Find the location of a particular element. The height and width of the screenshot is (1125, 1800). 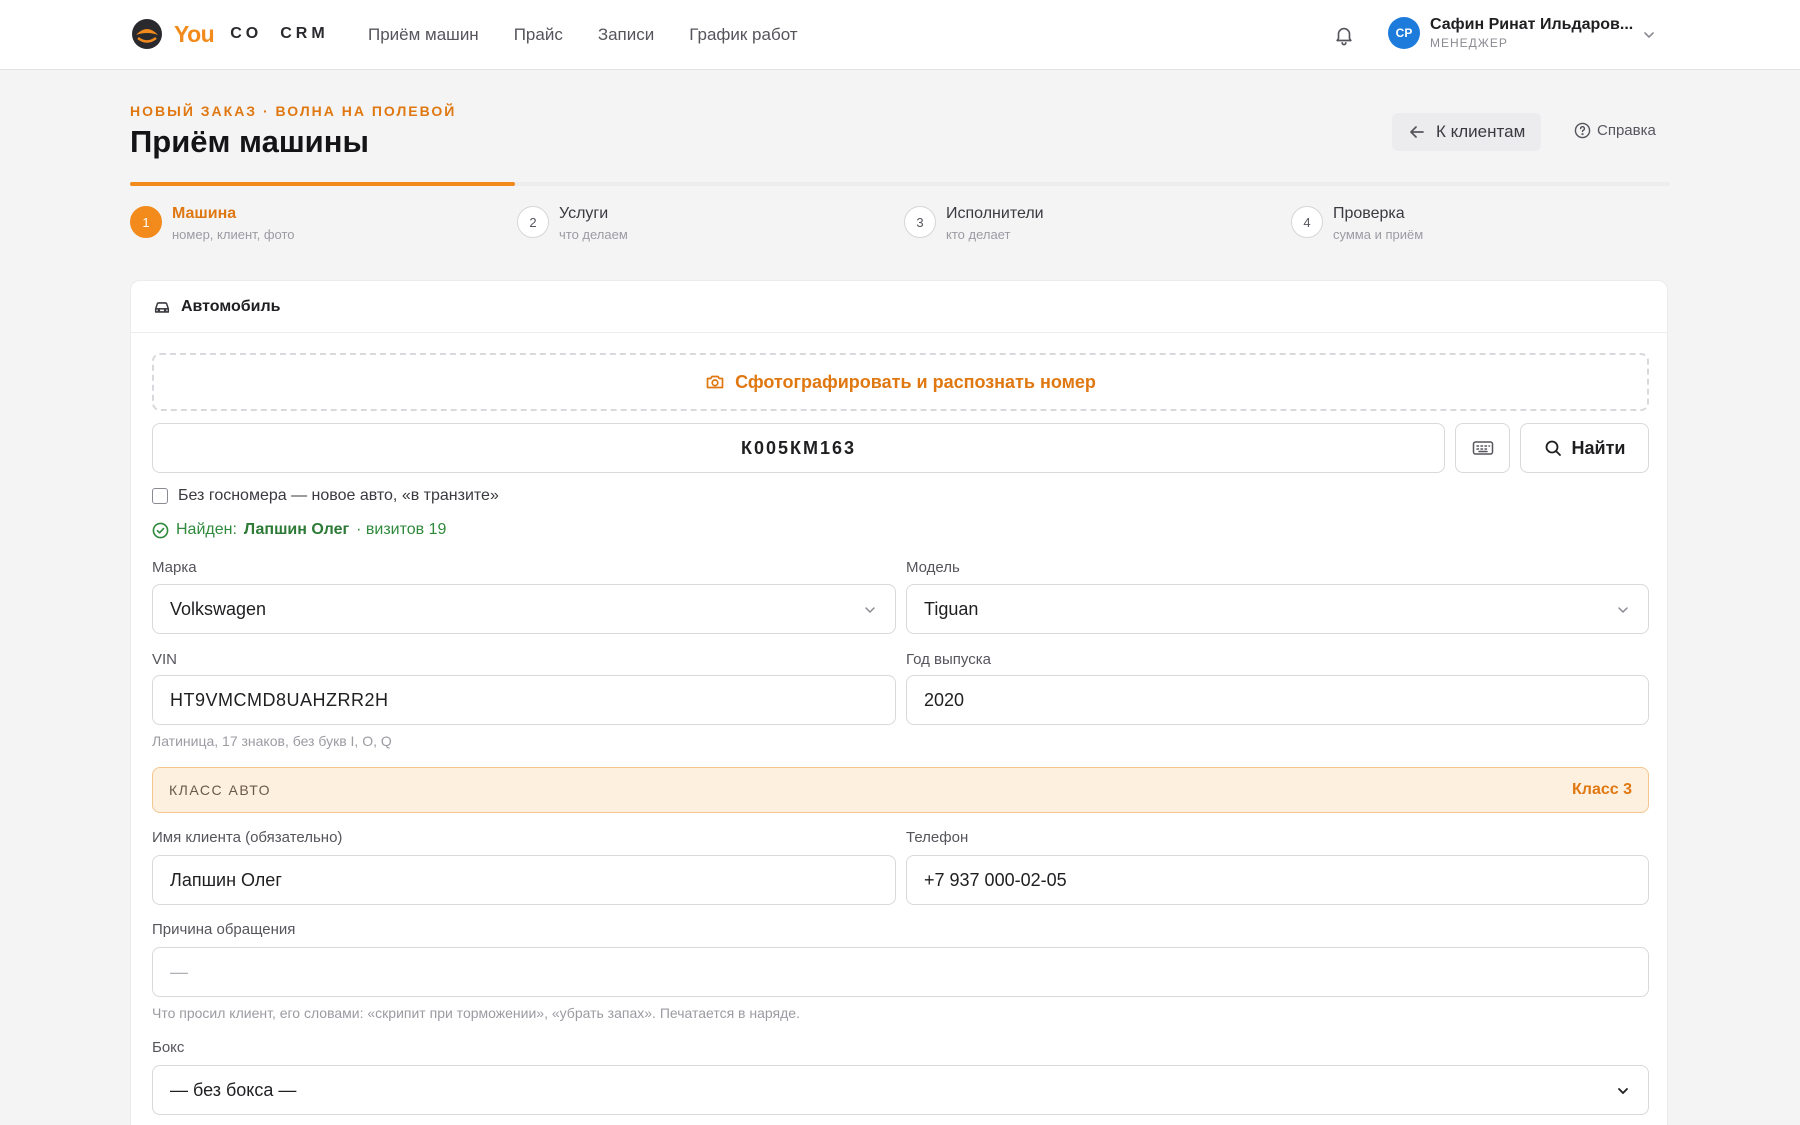

no-plate-checkbox is located at coordinates (160, 496).